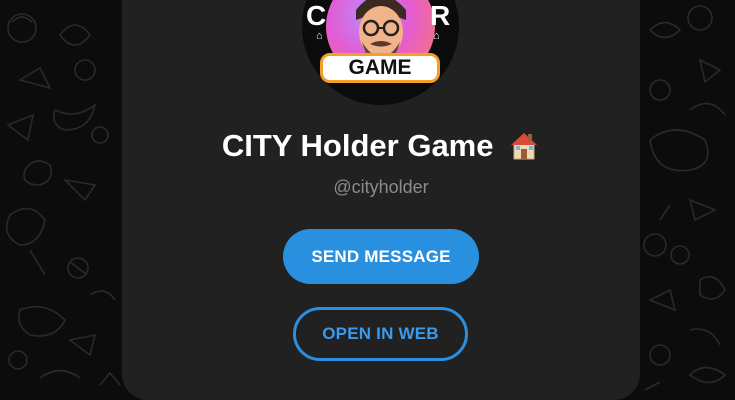 Image resolution: width=735 pixels, height=400 pixels. Describe the element at coordinates (381, 256) in the screenshot. I see `send-message-button: SEND MESSAGE` at that location.